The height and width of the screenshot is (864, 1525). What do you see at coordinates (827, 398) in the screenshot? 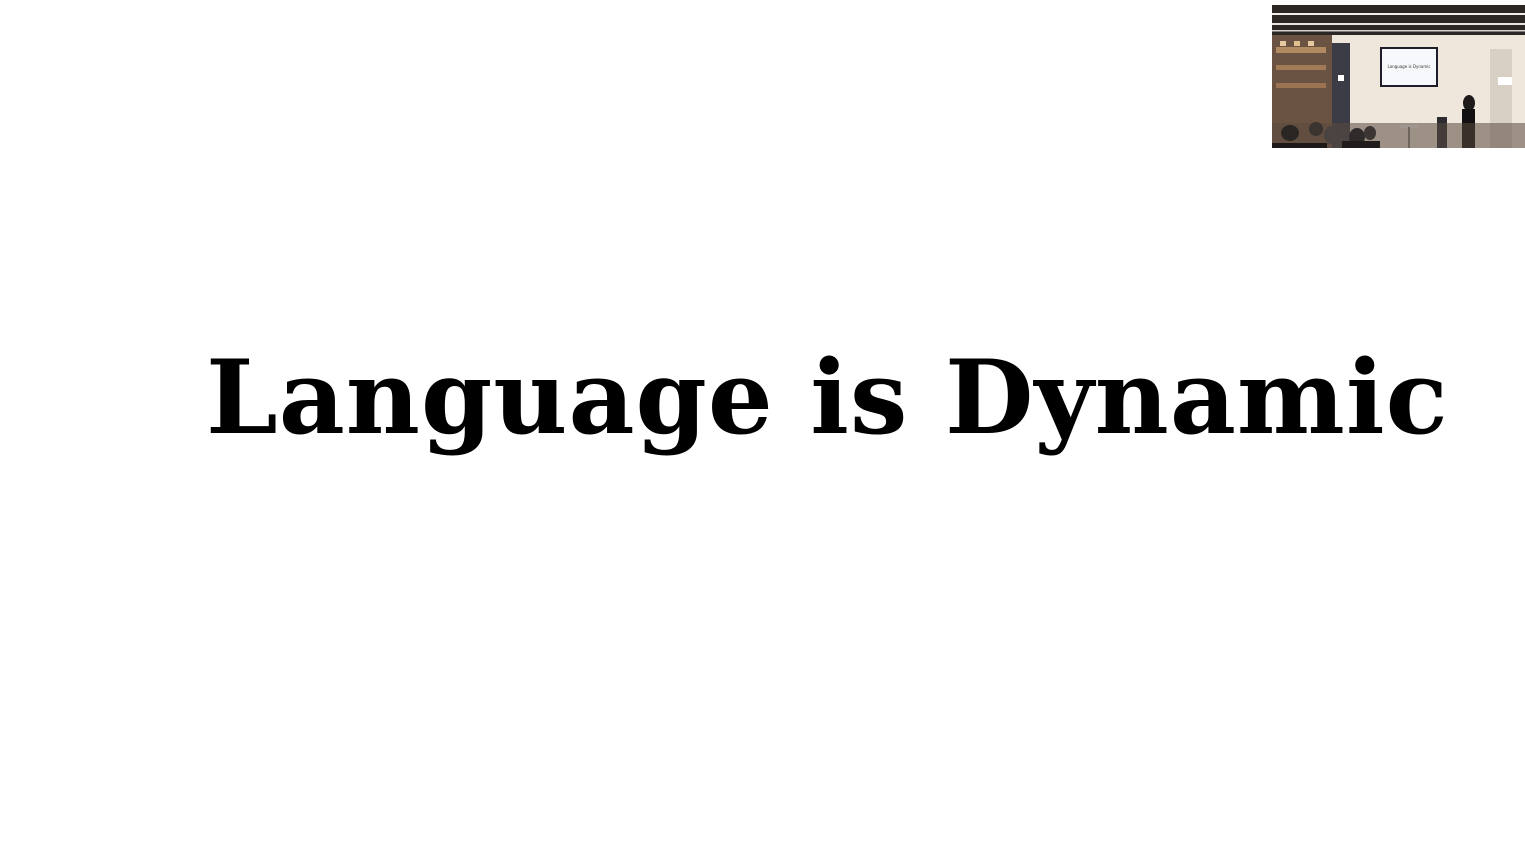
I see `slide-title: Language is Dynamic` at bounding box center [827, 398].